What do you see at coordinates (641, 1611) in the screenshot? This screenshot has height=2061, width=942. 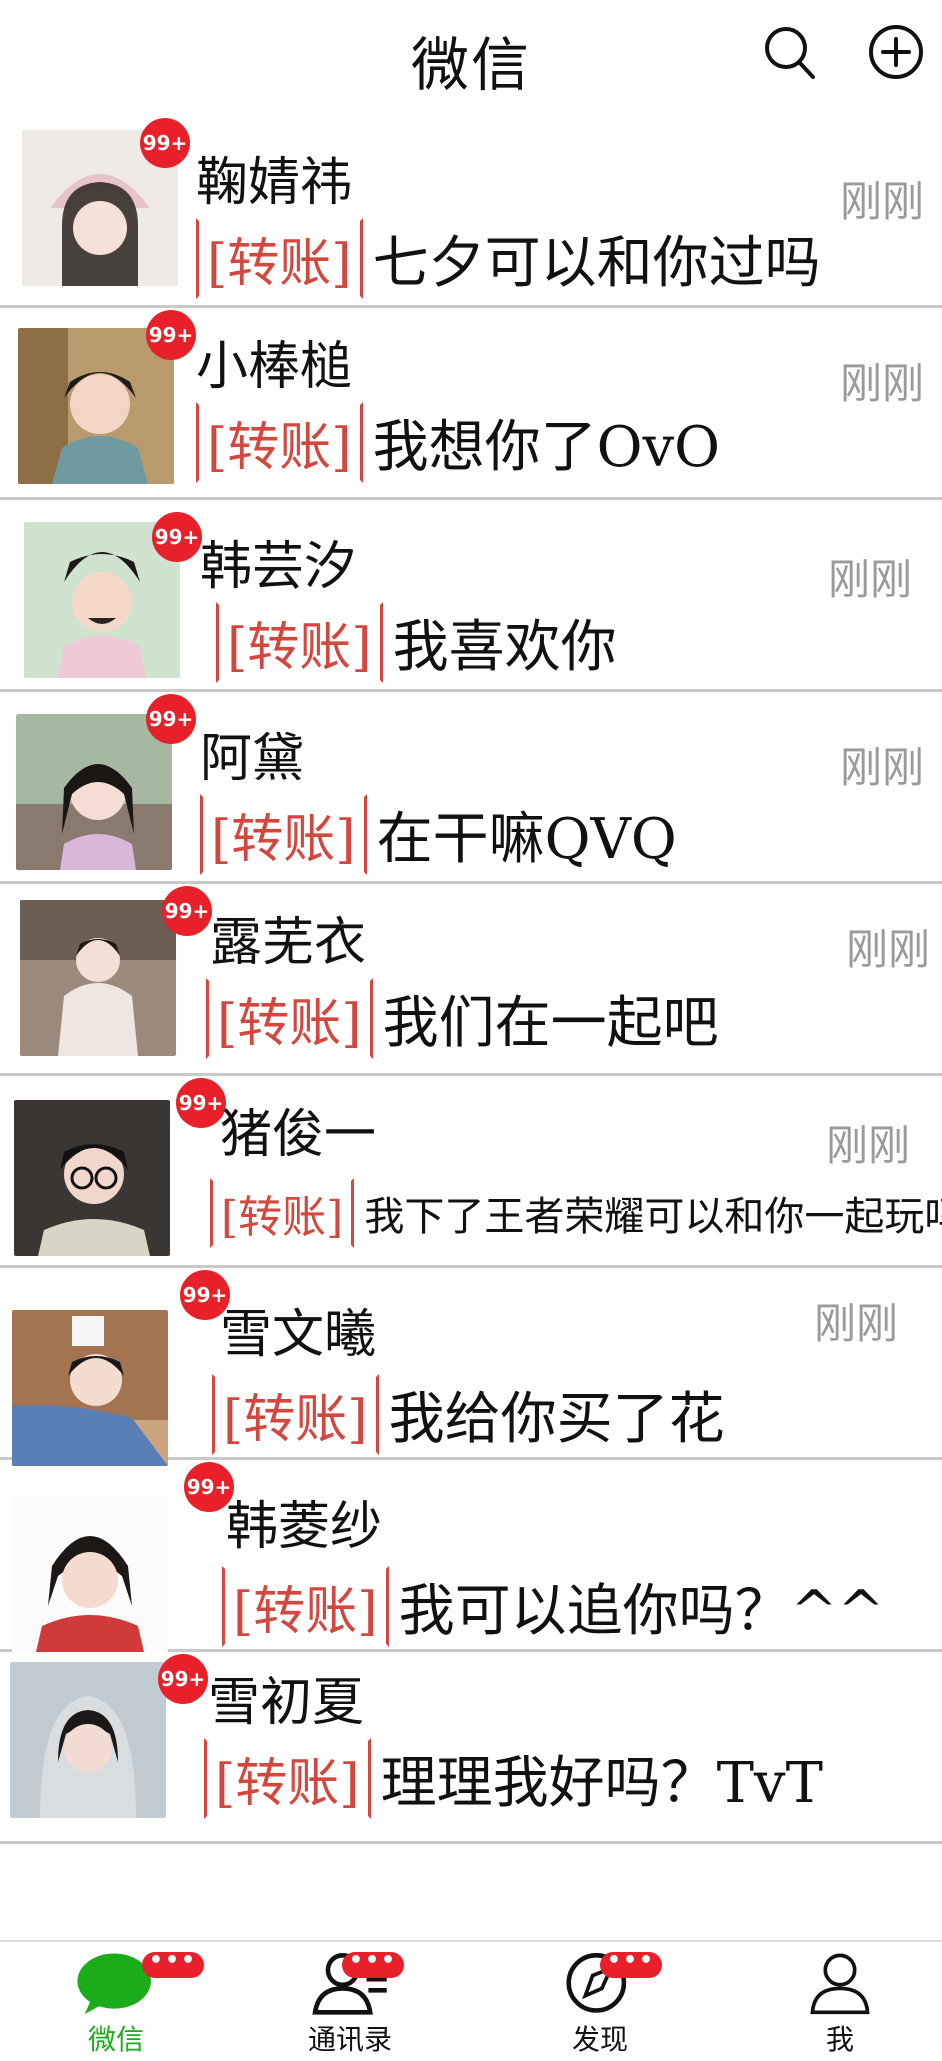 I see `message-text: 我可以追你吗？^^` at bounding box center [641, 1611].